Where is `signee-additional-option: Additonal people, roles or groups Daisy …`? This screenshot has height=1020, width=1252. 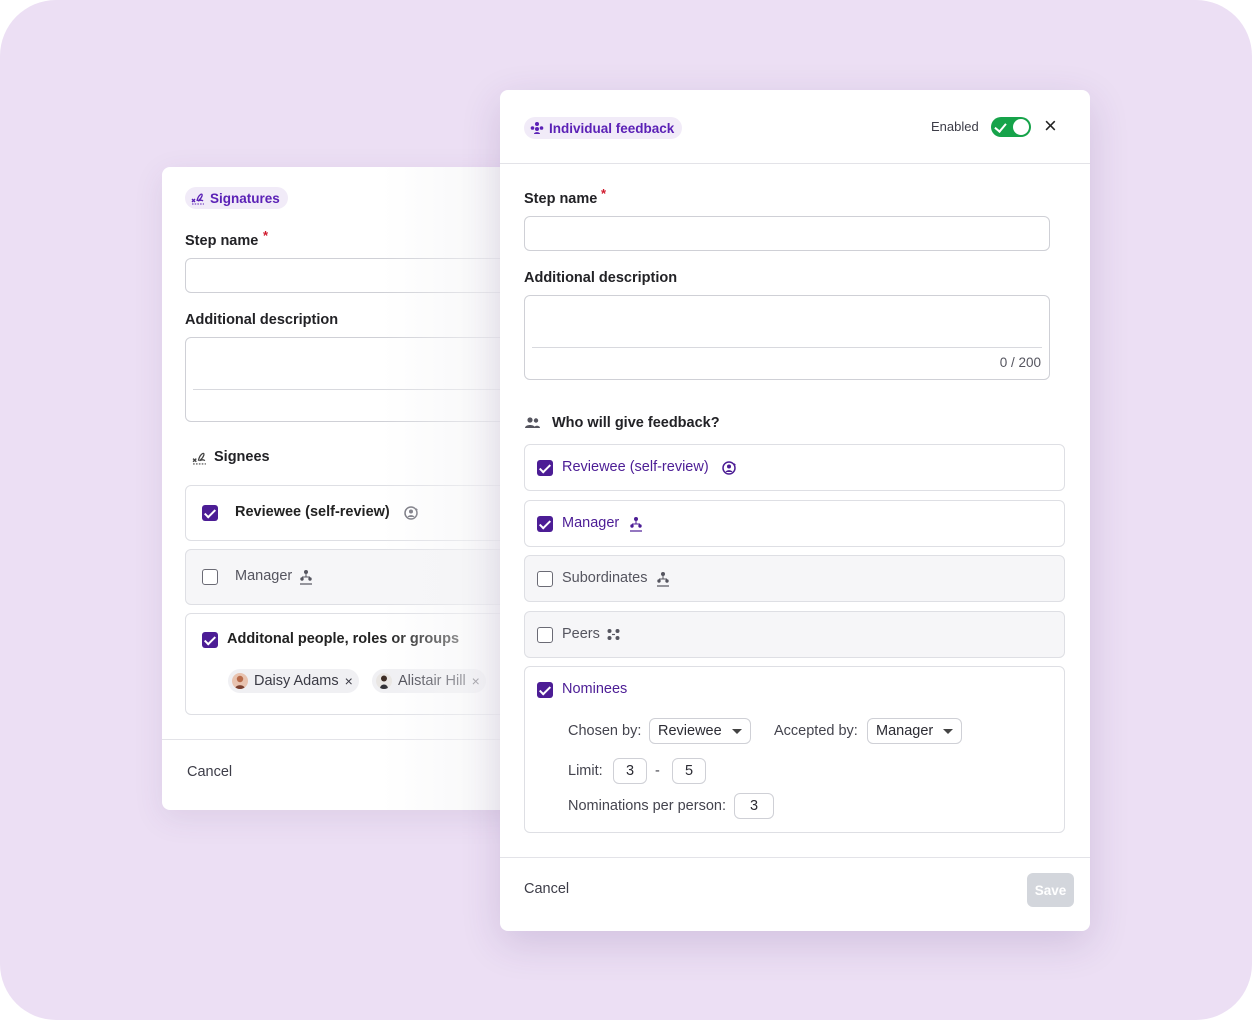
signee-additional-option: Additonal people, roles or groups Daisy … is located at coordinates (353, 664).